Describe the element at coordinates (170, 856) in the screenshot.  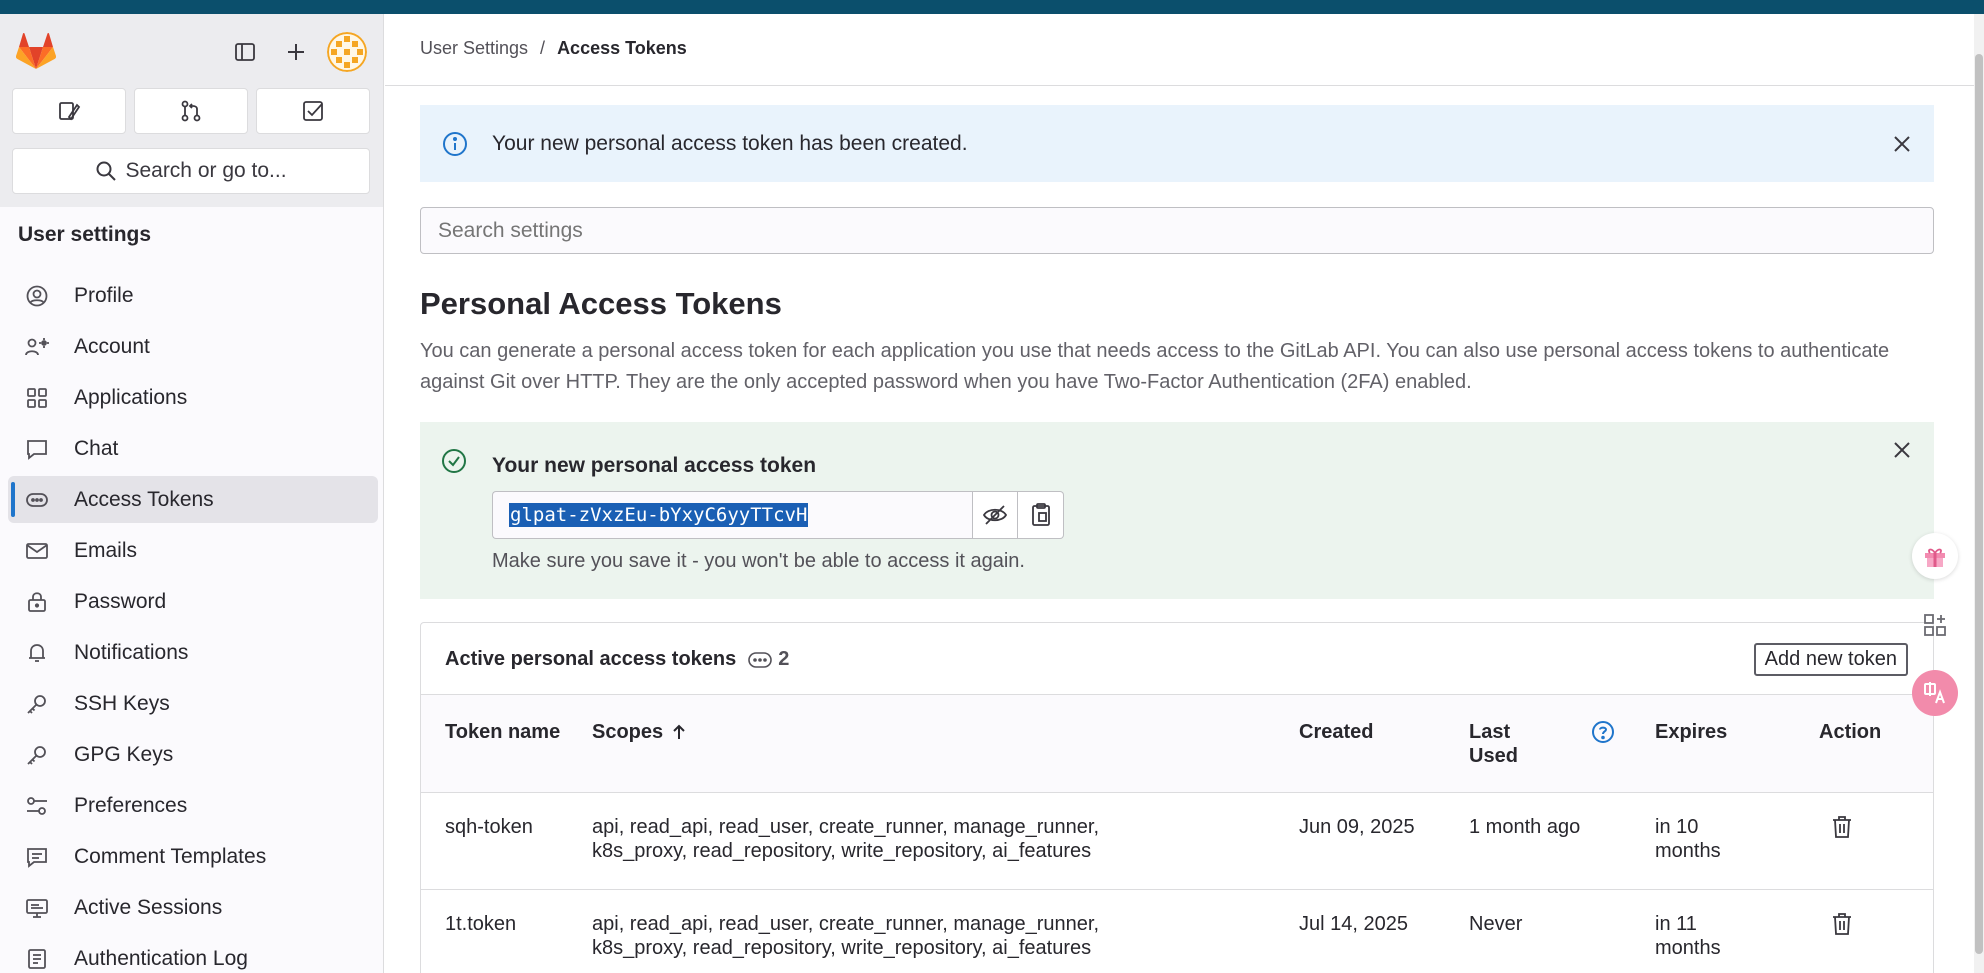
I see `sidebar-item-label: Comment Templates` at that location.